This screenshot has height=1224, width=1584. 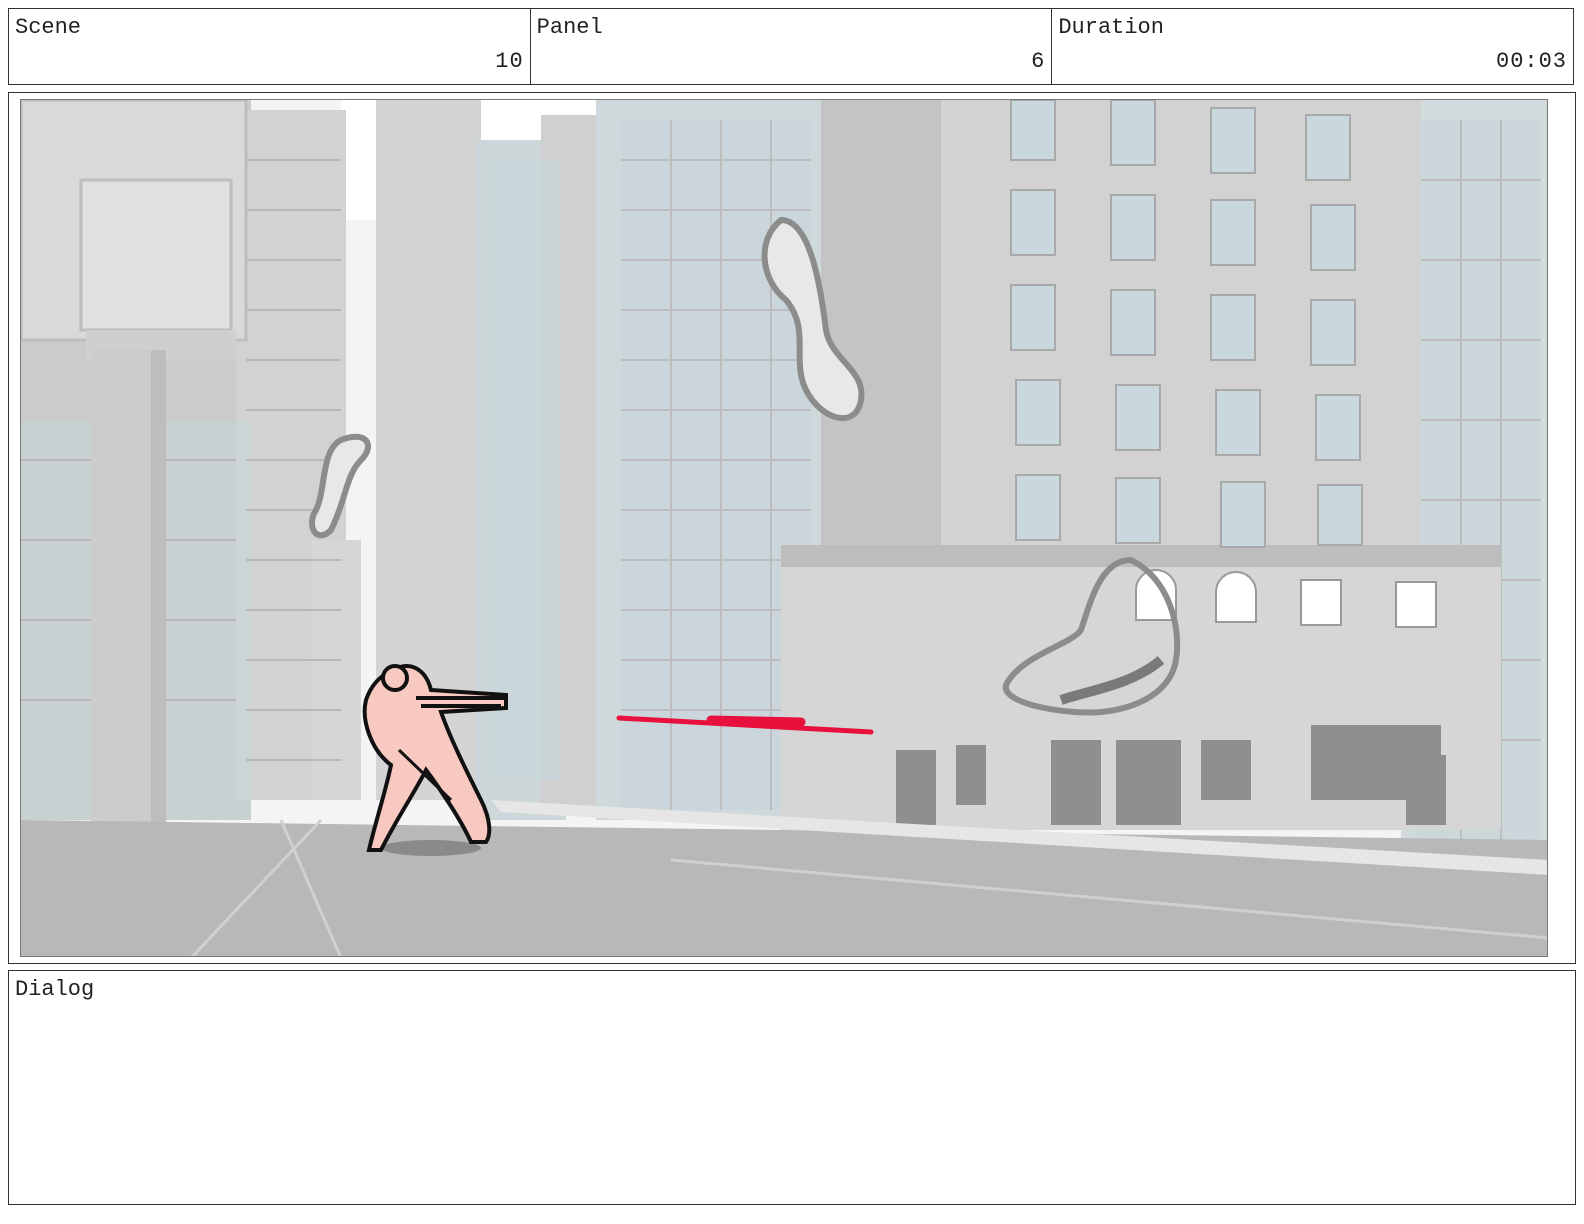 I want to click on scene-cell: Scene 10, so click(x=270, y=46).